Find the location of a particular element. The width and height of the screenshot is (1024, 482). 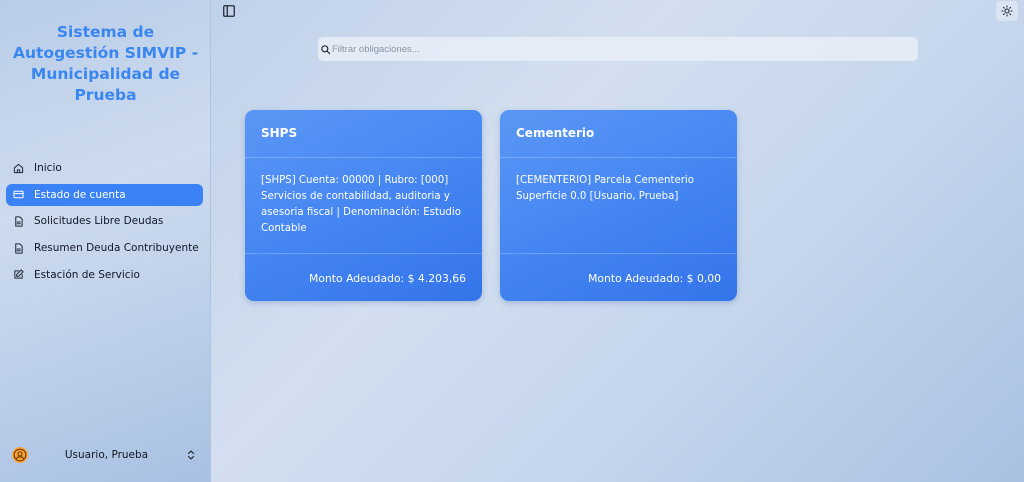

sidebar-item-label: Solicitudes Libre Deudas is located at coordinates (99, 221).